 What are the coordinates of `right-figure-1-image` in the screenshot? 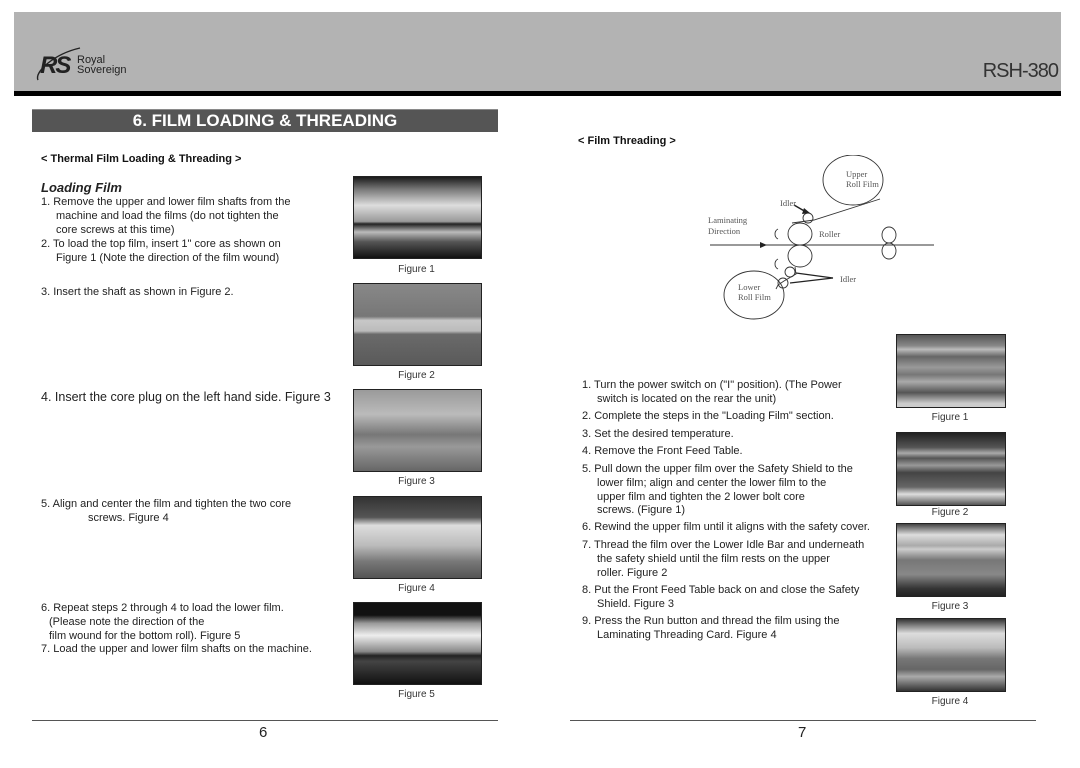 It's located at (951, 371).